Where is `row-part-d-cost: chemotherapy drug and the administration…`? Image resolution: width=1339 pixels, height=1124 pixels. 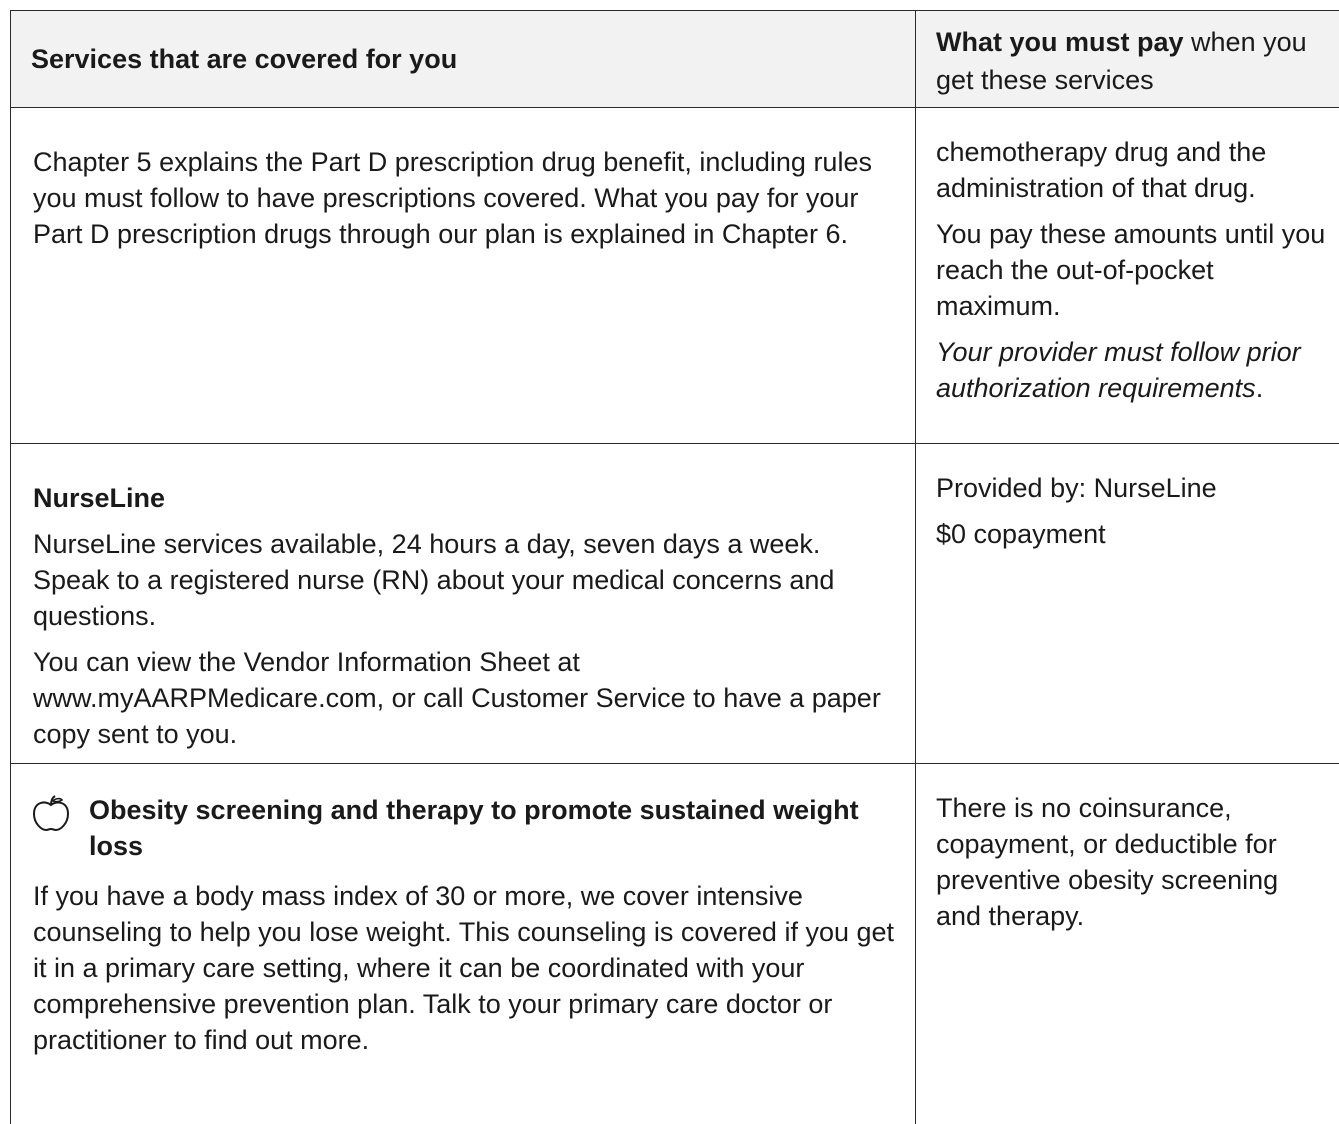 row-part-d-cost: chemotherapy drug and the administration… is located at coordinates (1127, 275).